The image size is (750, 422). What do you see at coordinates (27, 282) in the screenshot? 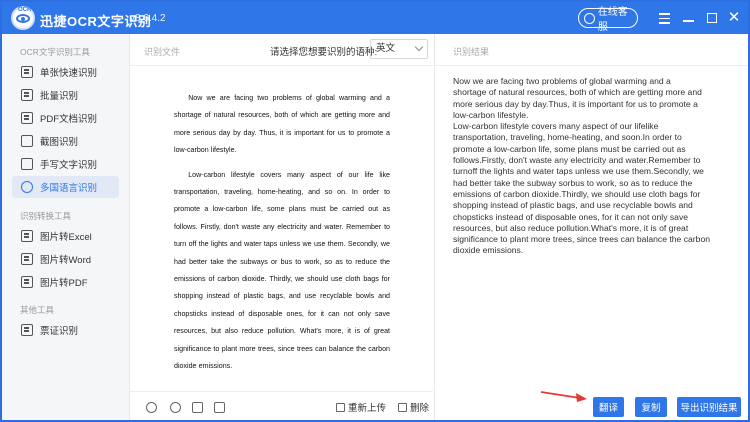
I see `pdf-convert-icon` at bounding box center [27, 282].